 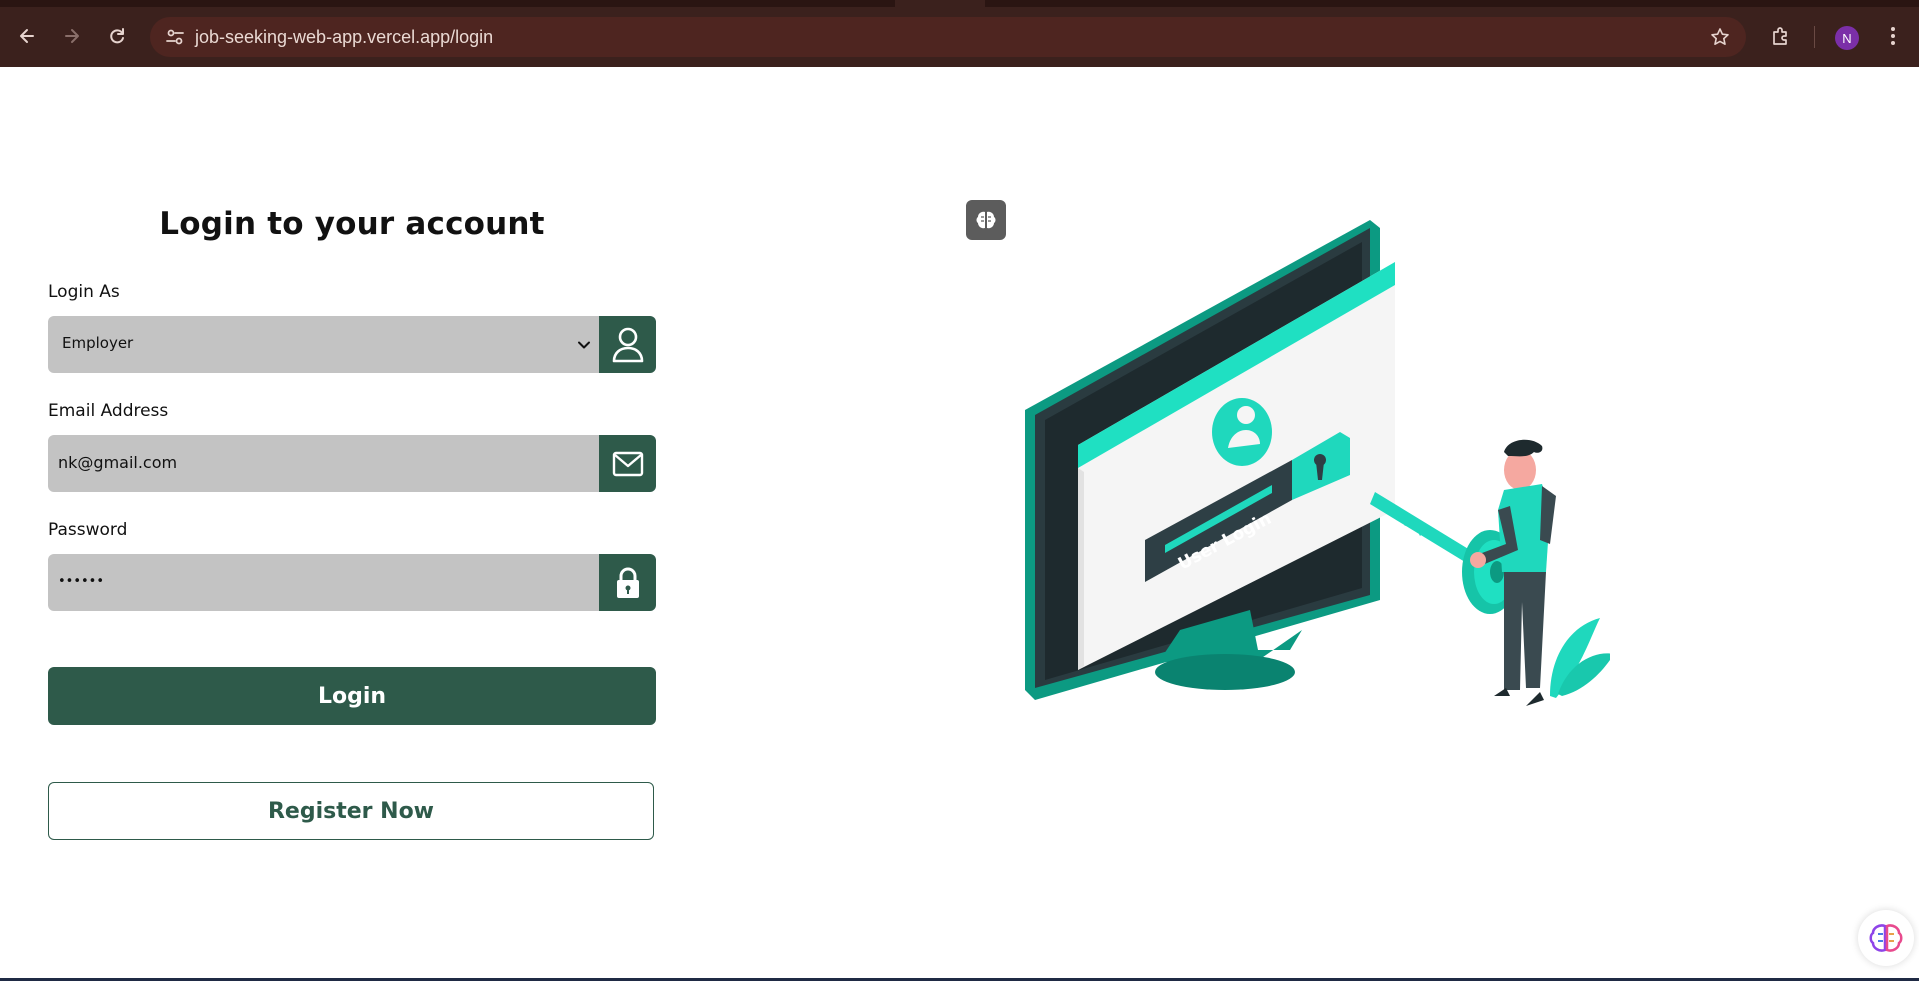 What do you see at coordinates (323, 582) in the screenshot?
I see `password-field: ••••••` at bounding box center [323, 582].